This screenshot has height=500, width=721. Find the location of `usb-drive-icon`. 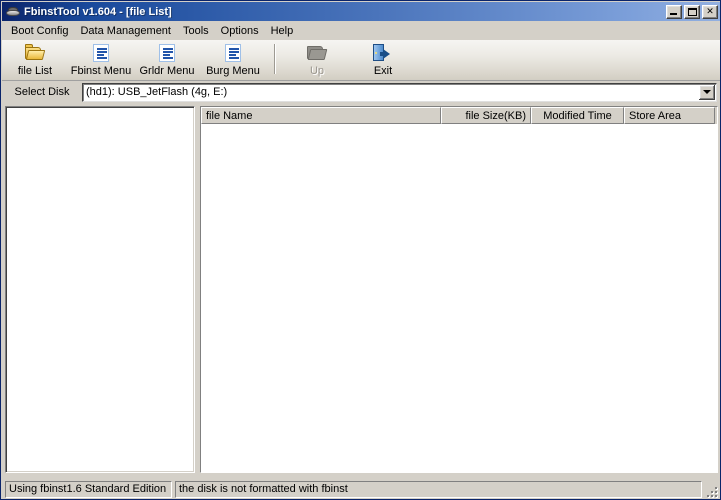

usb-drive-icon is located at coordinates (13, 12).